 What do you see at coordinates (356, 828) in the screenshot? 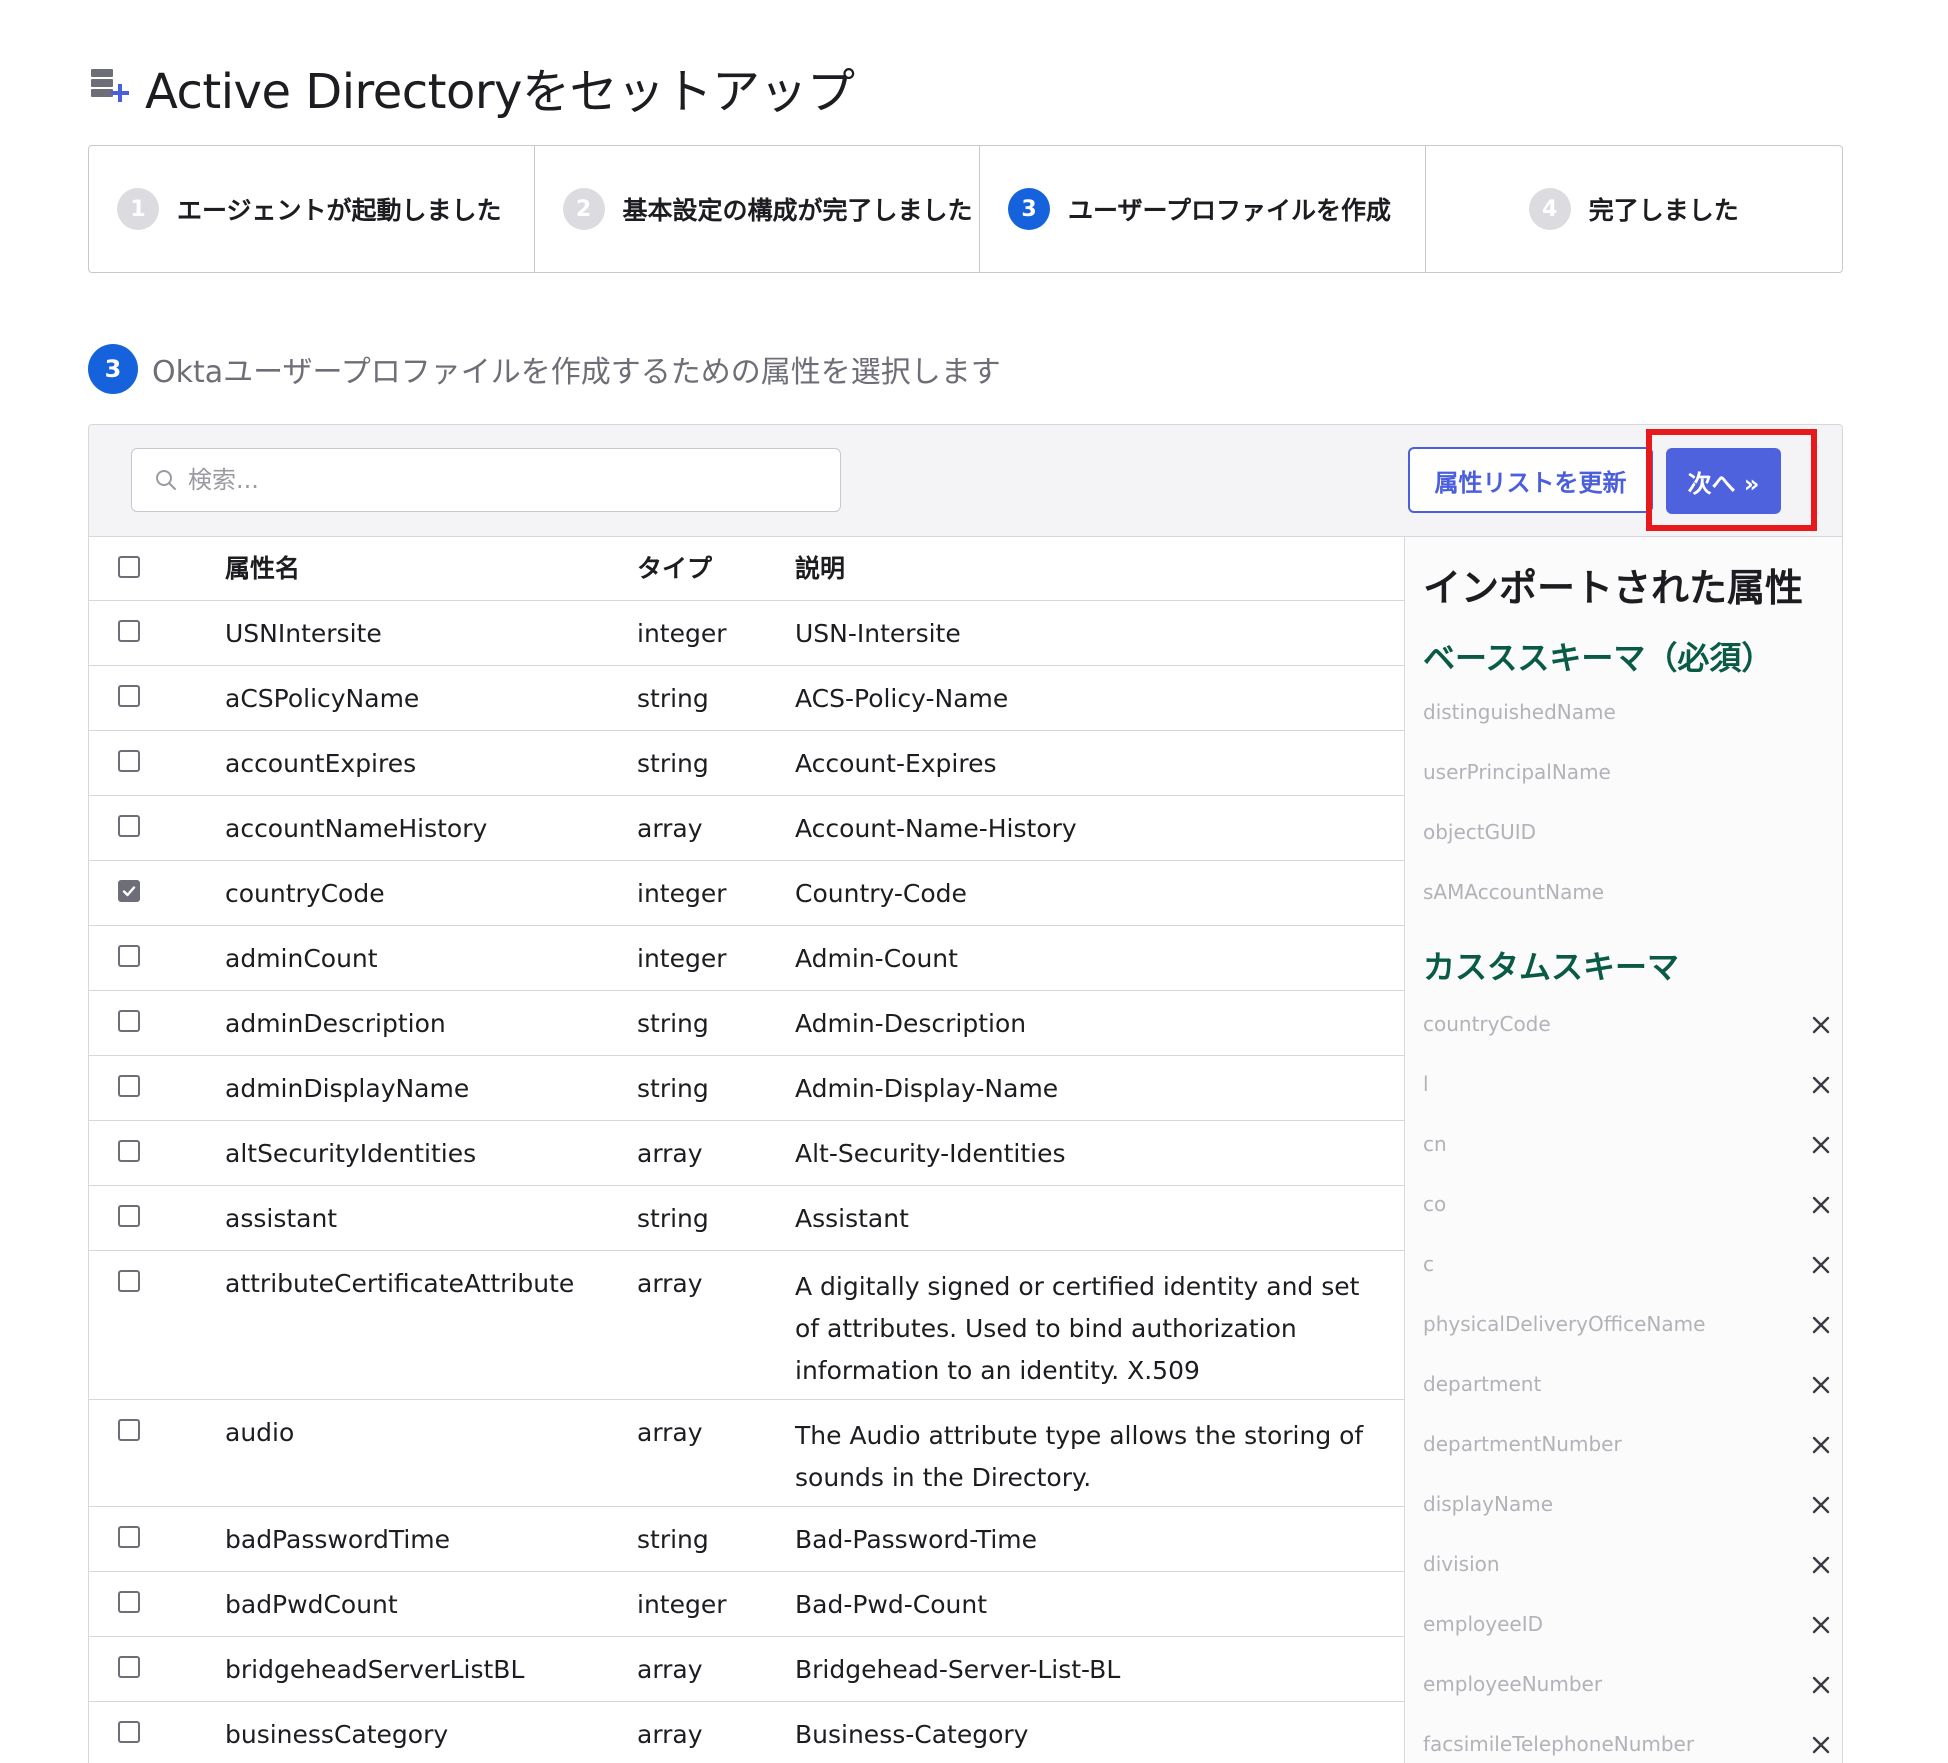
I see `attribute-name: accountNameHistory` at bounding box center [356, 828].